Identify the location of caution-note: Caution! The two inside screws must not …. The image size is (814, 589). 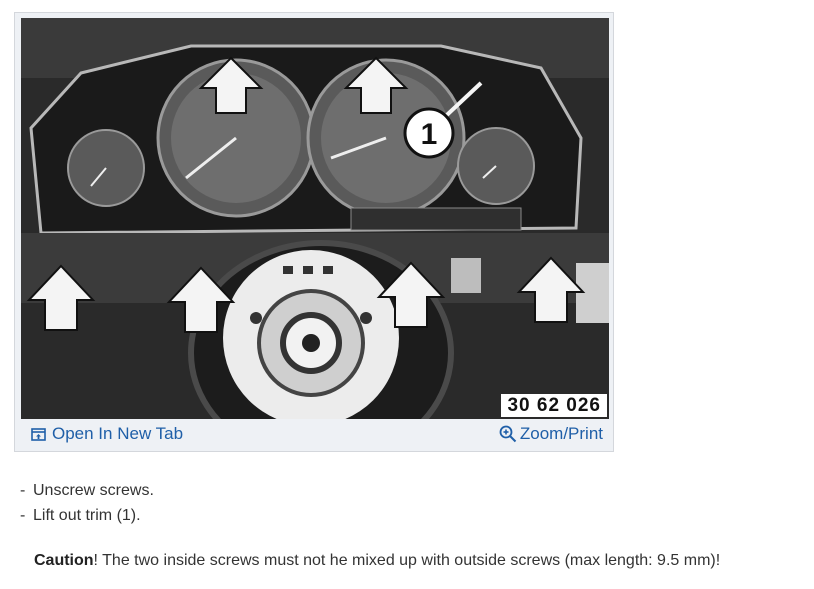
(377, 561).